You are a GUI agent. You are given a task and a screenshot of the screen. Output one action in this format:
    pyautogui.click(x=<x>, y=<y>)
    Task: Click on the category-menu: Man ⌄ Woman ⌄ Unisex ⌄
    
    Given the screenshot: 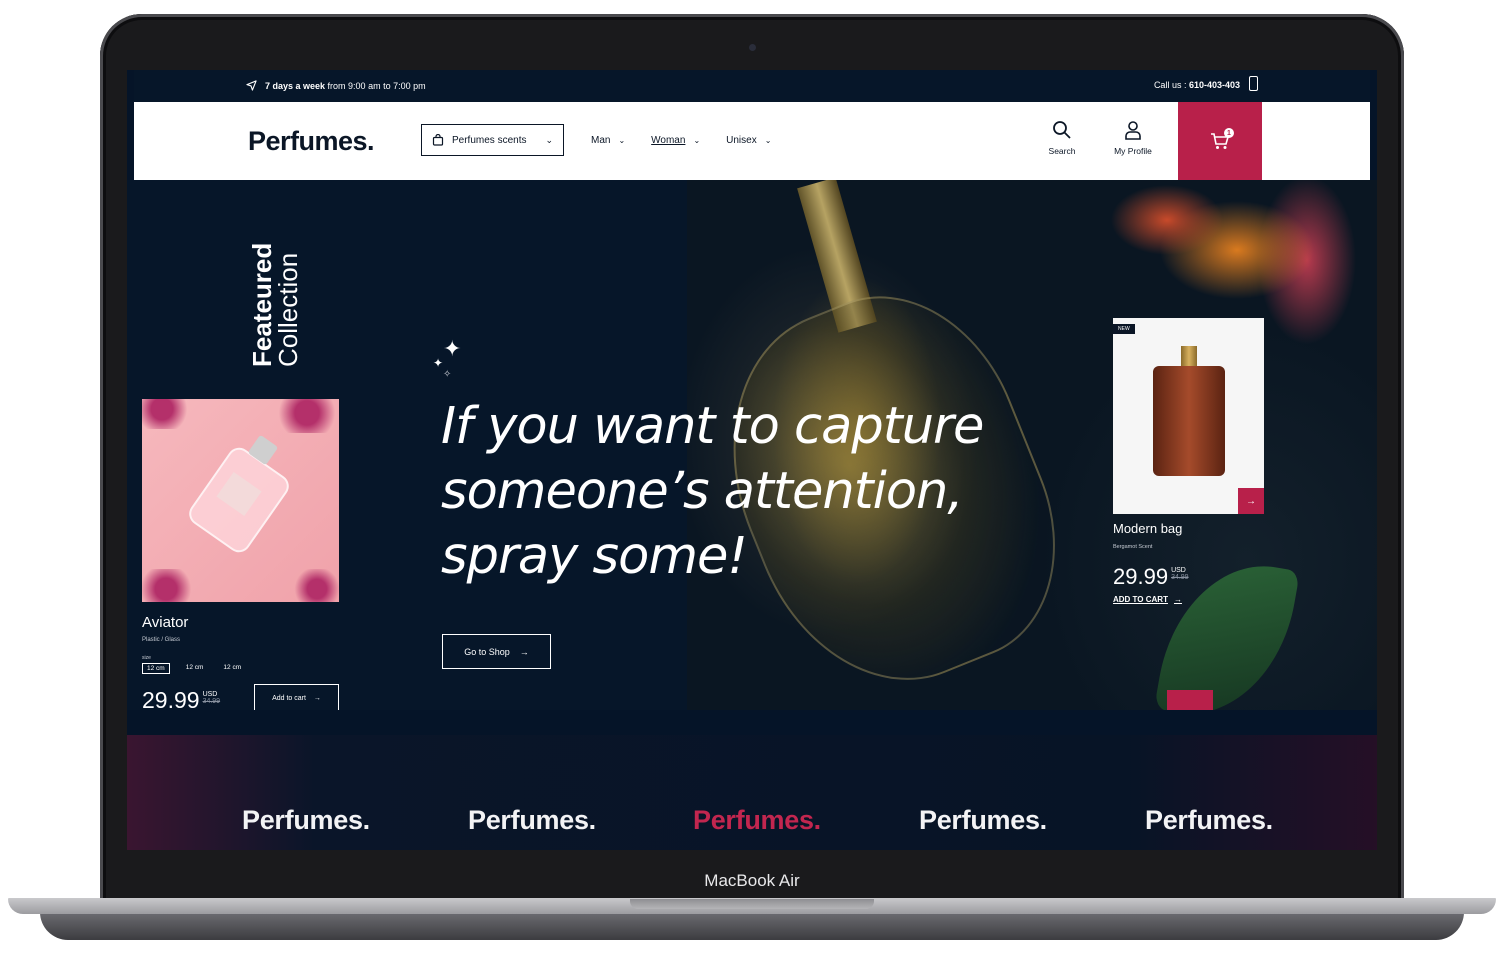 What is the action you would take?
    pyautogui.click(x=694, y=140)
    